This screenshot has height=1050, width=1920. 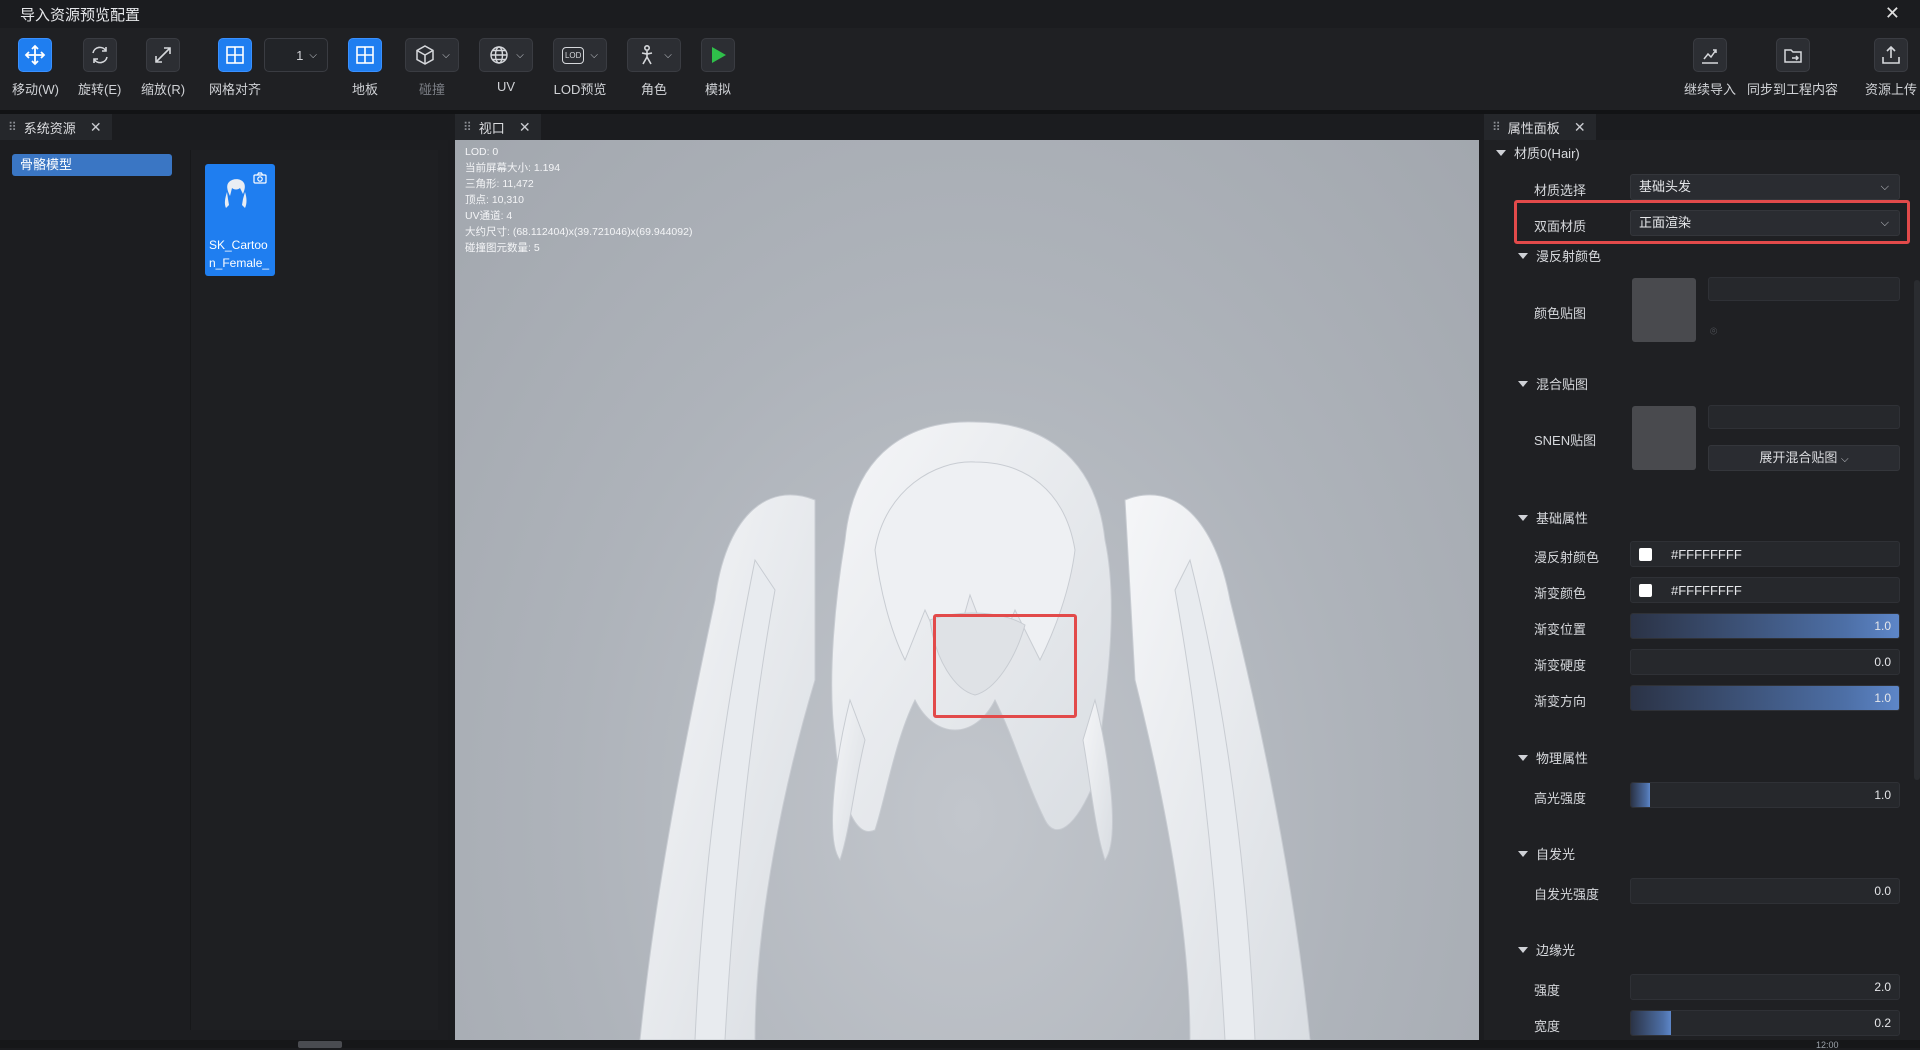 I want to click on bottom-bar, so click(x=960, y=1044).